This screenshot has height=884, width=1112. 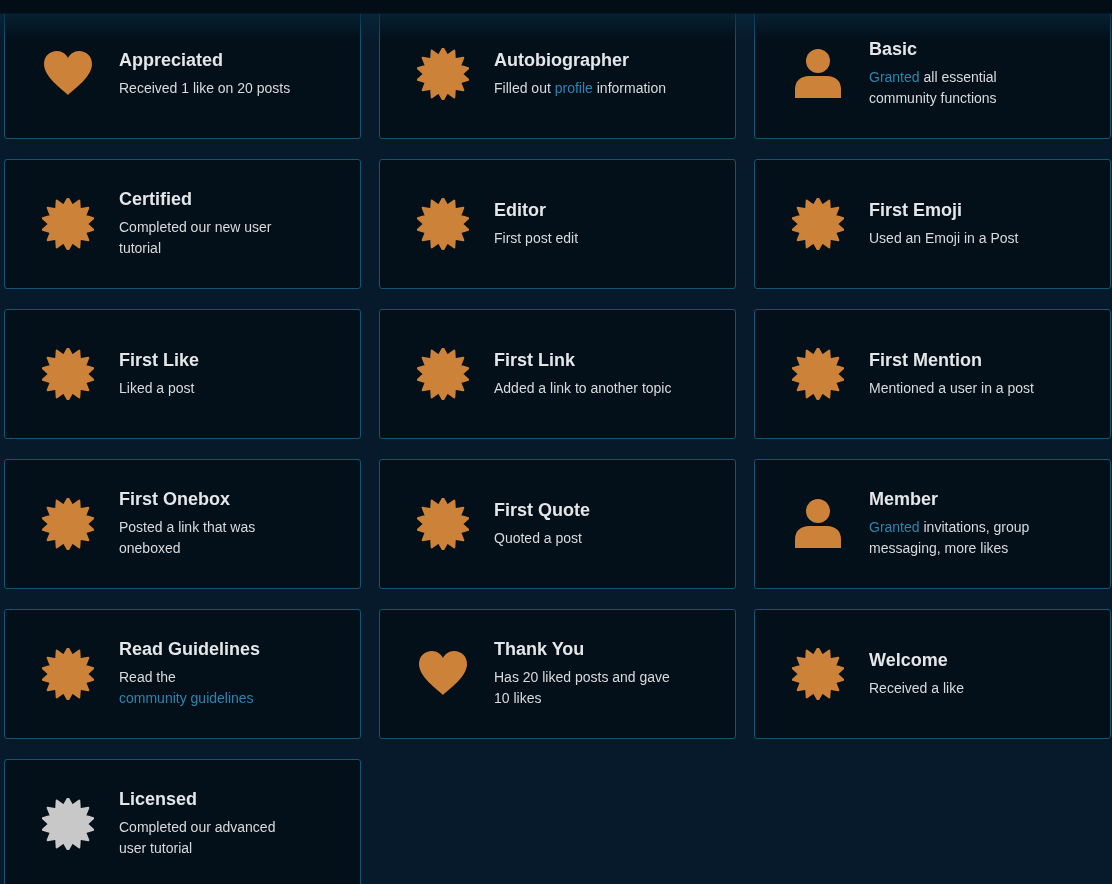 I want to click on badge-description: Completed our advanced user tutorial, so click(x=198, y=838).